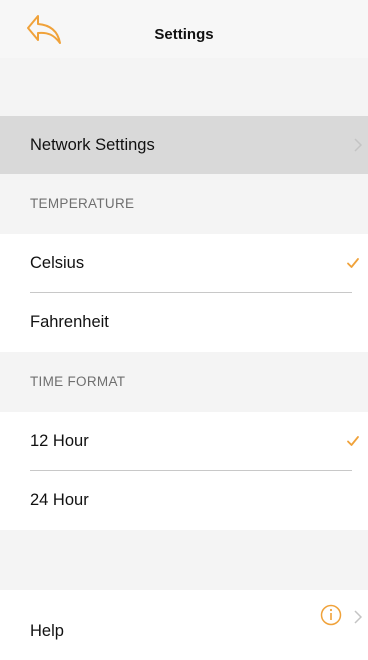  Describe the element at coordinates (184, 204) in the screenshot. I see `section-header-temperature: TEMPERATURE` at that location.